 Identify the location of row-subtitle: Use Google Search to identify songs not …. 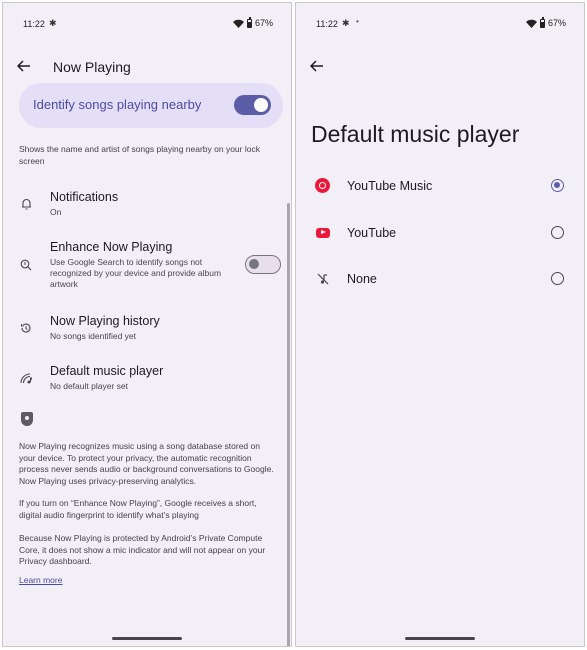
(136, 273).